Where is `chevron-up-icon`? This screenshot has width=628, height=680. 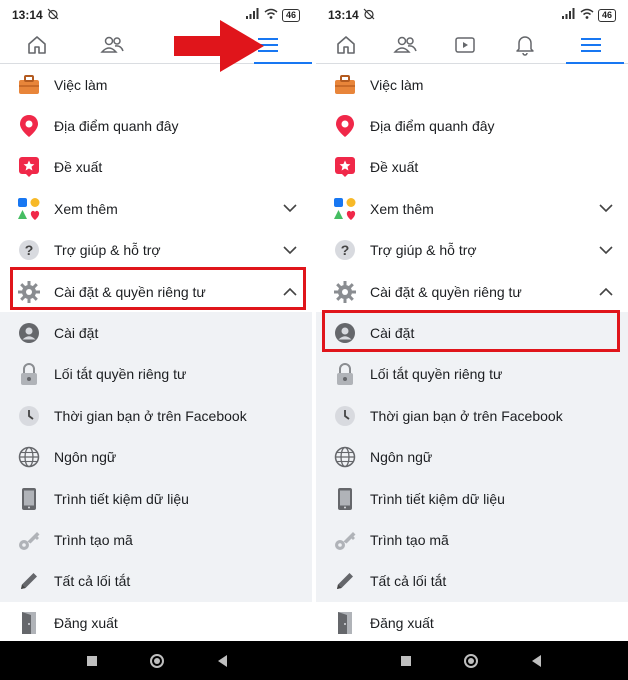
chevron-up-icon is located at coordinates (606, 292).